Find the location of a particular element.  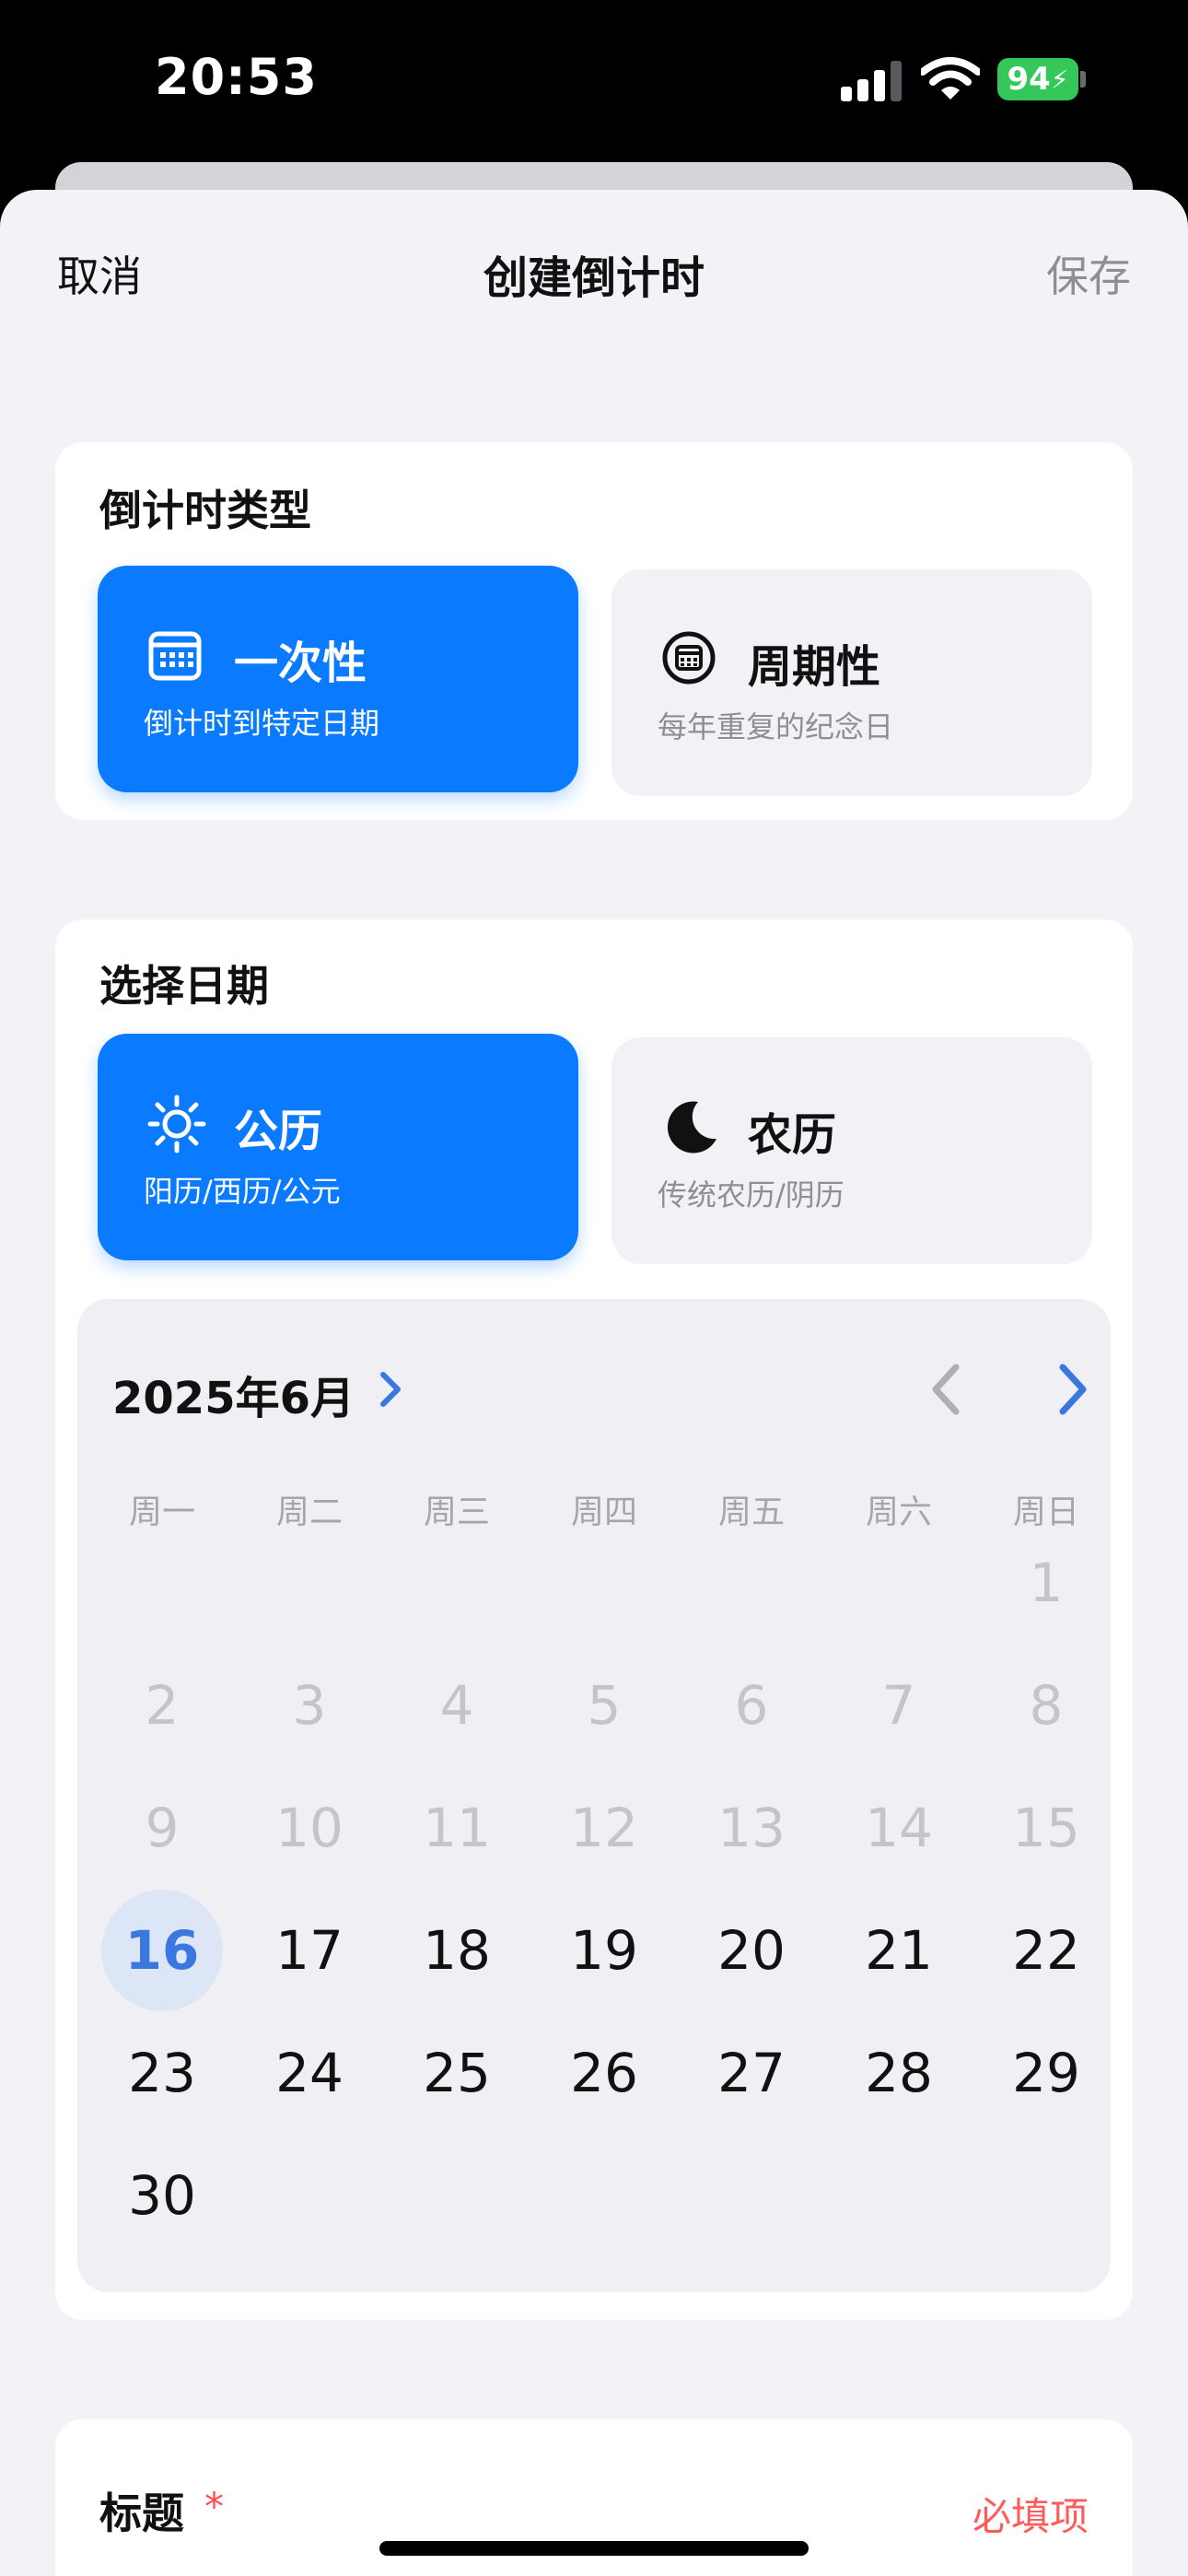

title-field-label: 标题 is located at coordinates (141, 2513).